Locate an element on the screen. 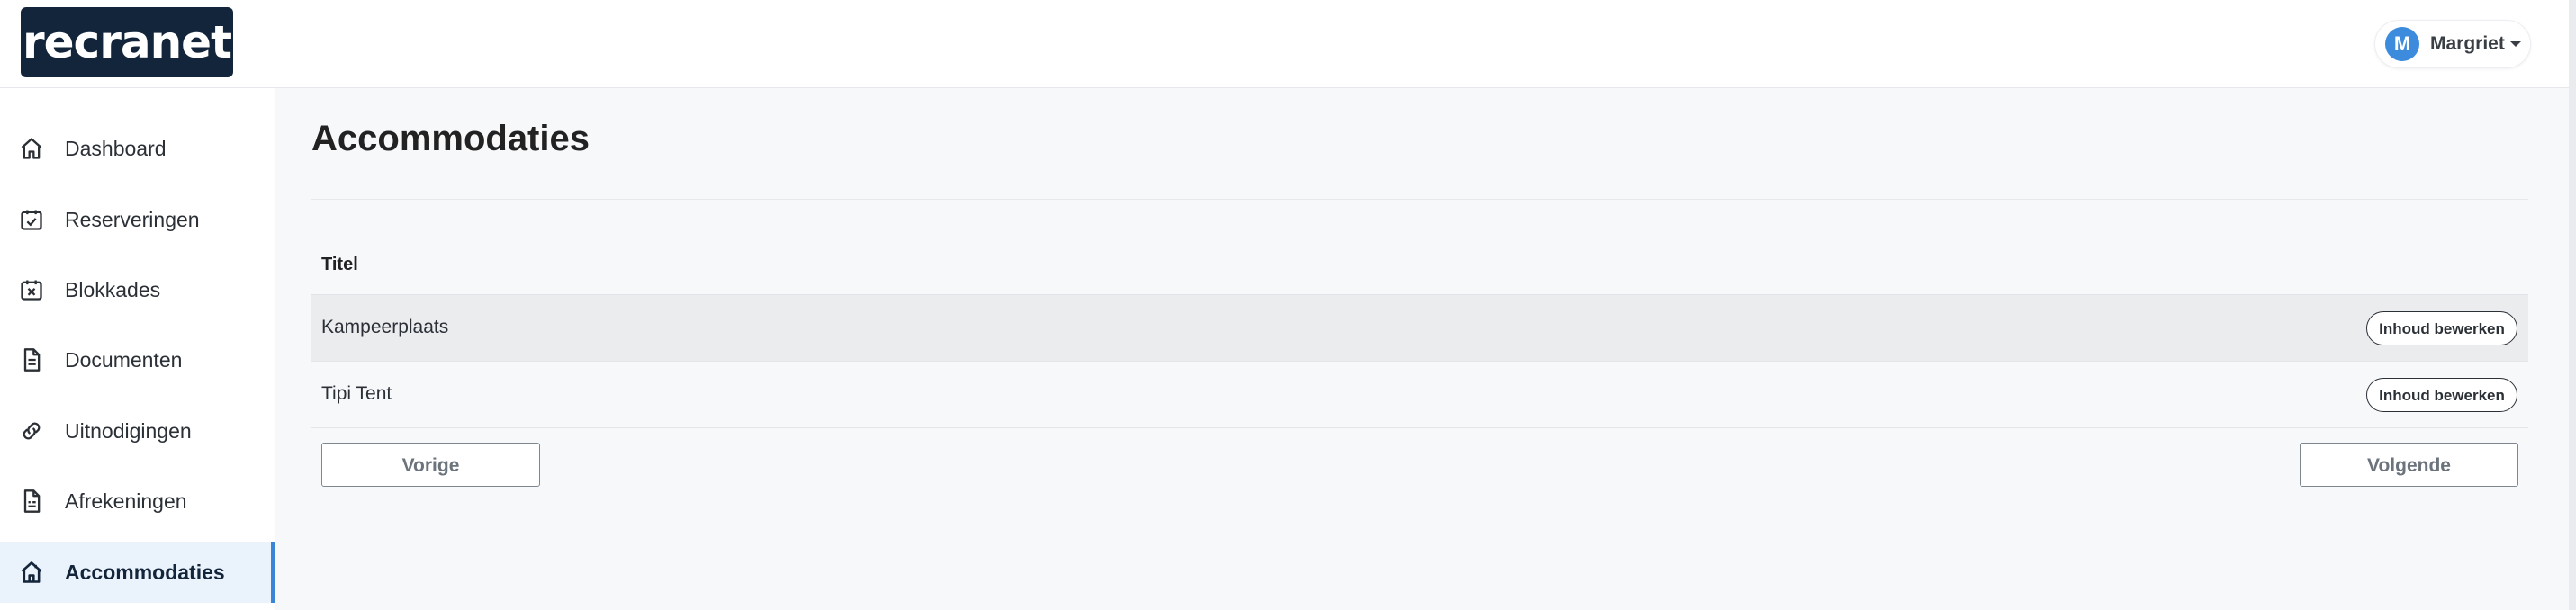 Image resolution: width=2576 pixels, height=610 pixels. table-row: Tipi Tent Inhoud bewerken is located at coordinates (1419, 395).